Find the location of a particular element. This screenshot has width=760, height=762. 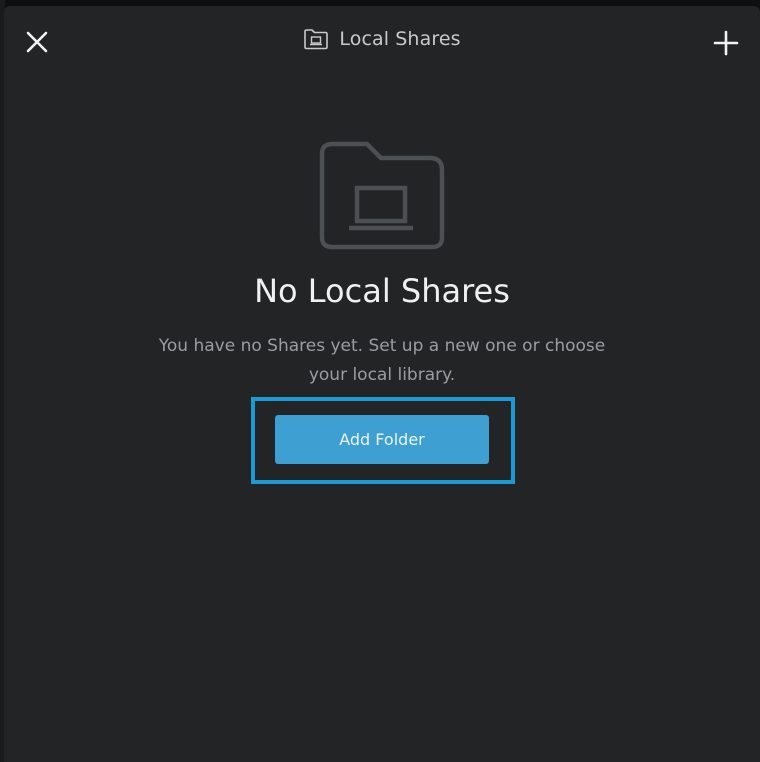

empty-state-heading: No Local Shares is located at coordinates (382, 291).